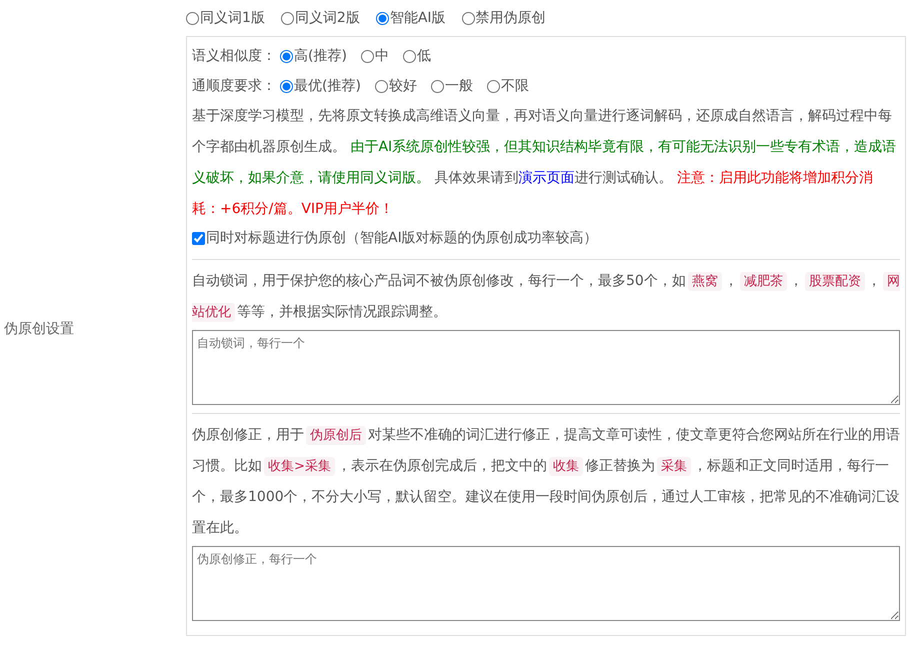 The image size is (911, 658). What do you see at coordinates (198, 238) in the screenshot?
I see `title-checkbox` at bounding box center [198, 238].